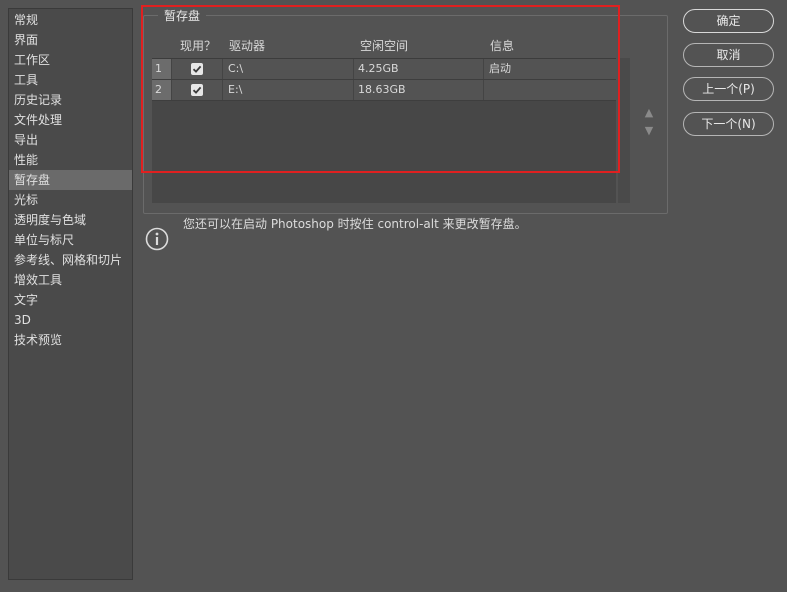 The width and height of the screenshot is (787, 592). What do you see at coordinates (70, 160) in the screenshot?
I see `sidebar-item-performance: 性能` at bounding box center [70, 160].